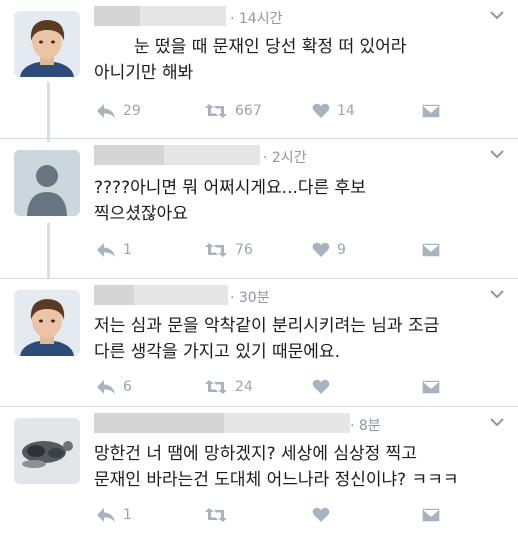  What do you see at coordinates (250, 297) in the screenshot?
I see `timestamp: · 30분` at bounding box center [250, 297].